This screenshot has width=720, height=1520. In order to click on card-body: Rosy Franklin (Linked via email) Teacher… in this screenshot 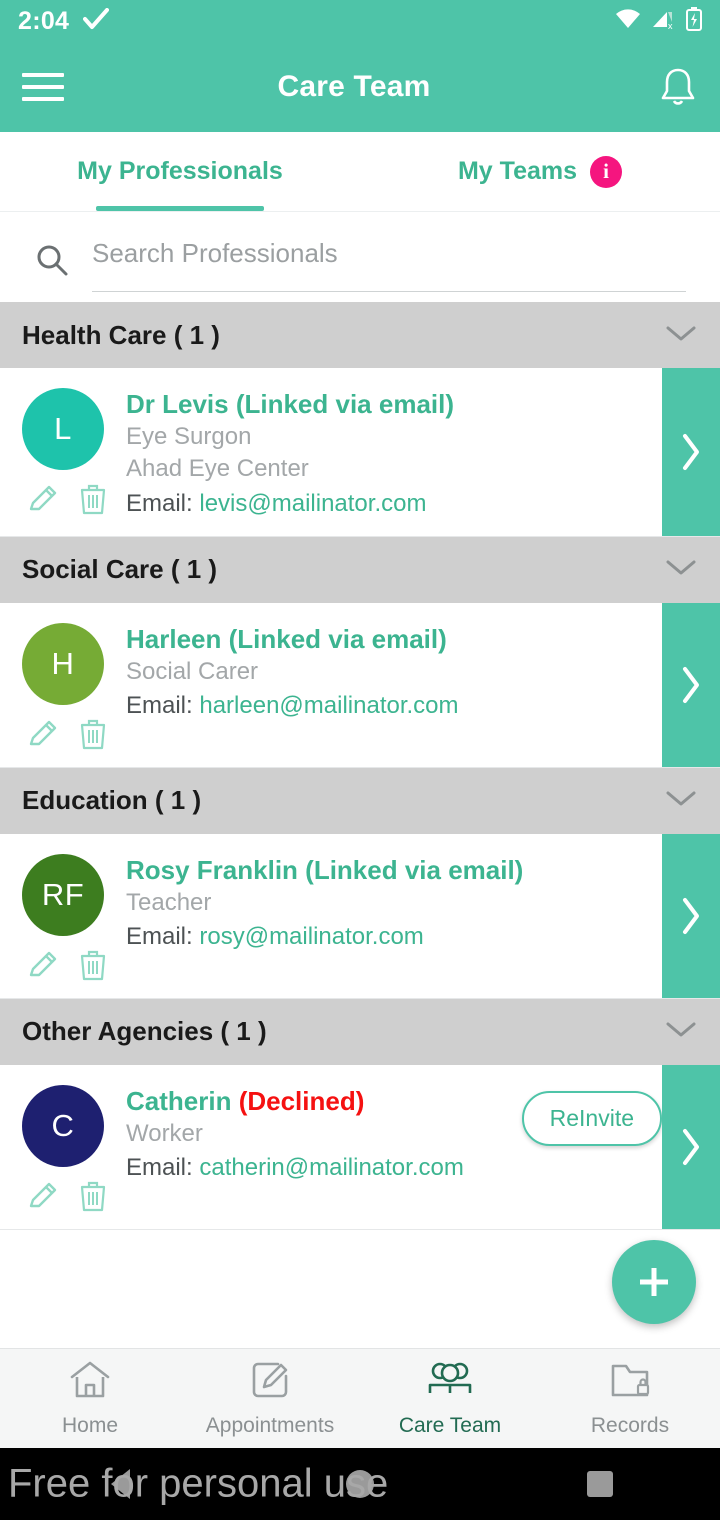, I will do `click(423, 918)`.